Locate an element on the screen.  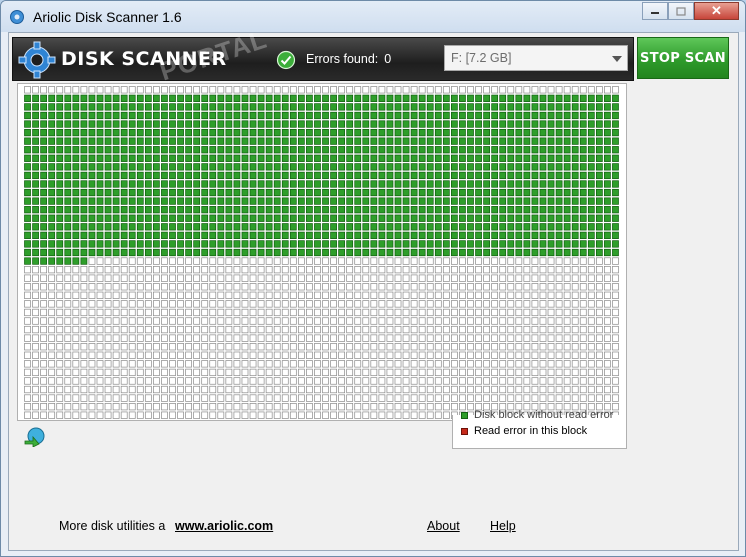
help-link: Help is located at coordinates (503, 526).